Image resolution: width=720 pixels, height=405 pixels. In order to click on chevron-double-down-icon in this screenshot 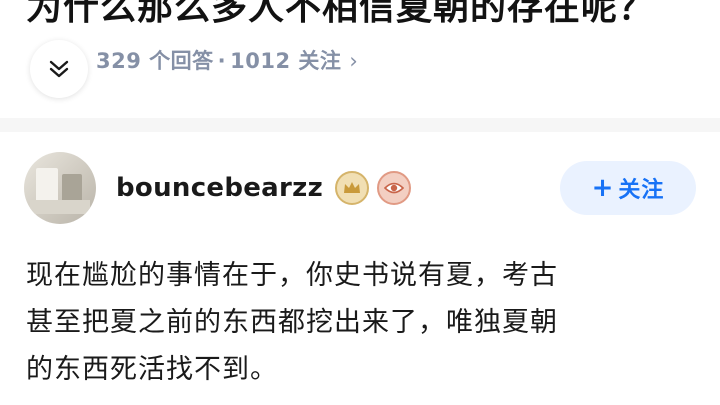, I will do `click(59, 69)`.